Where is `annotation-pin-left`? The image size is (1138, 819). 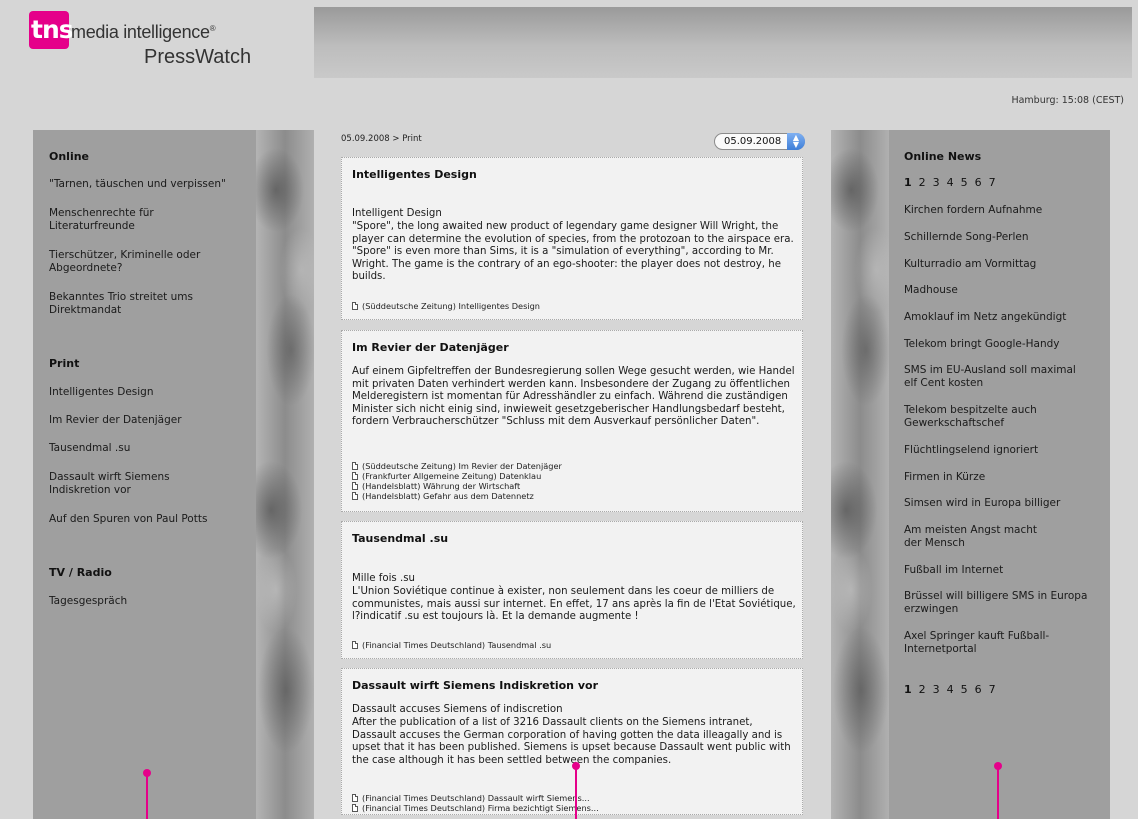 annotation-pin-left is located at coordinates (147, 794).